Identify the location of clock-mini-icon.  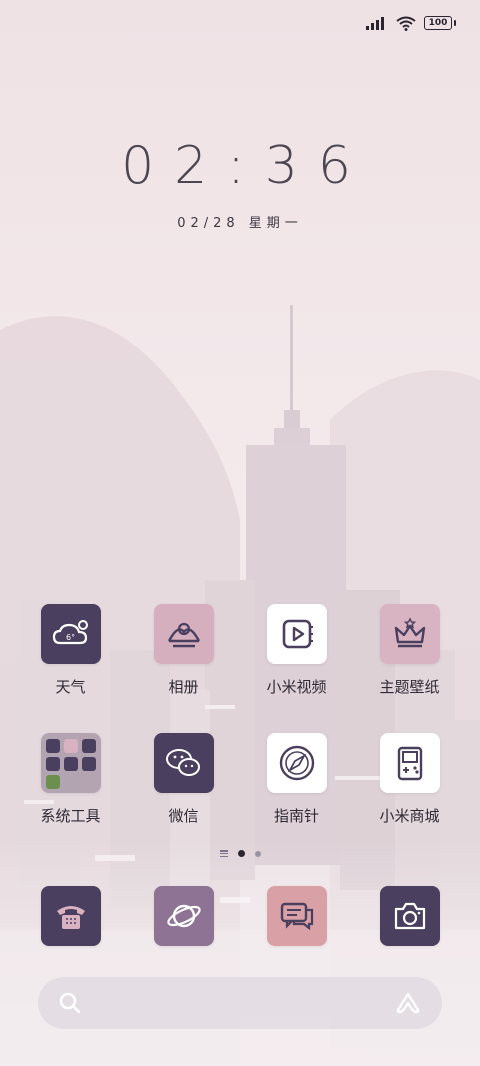
(70, 764).